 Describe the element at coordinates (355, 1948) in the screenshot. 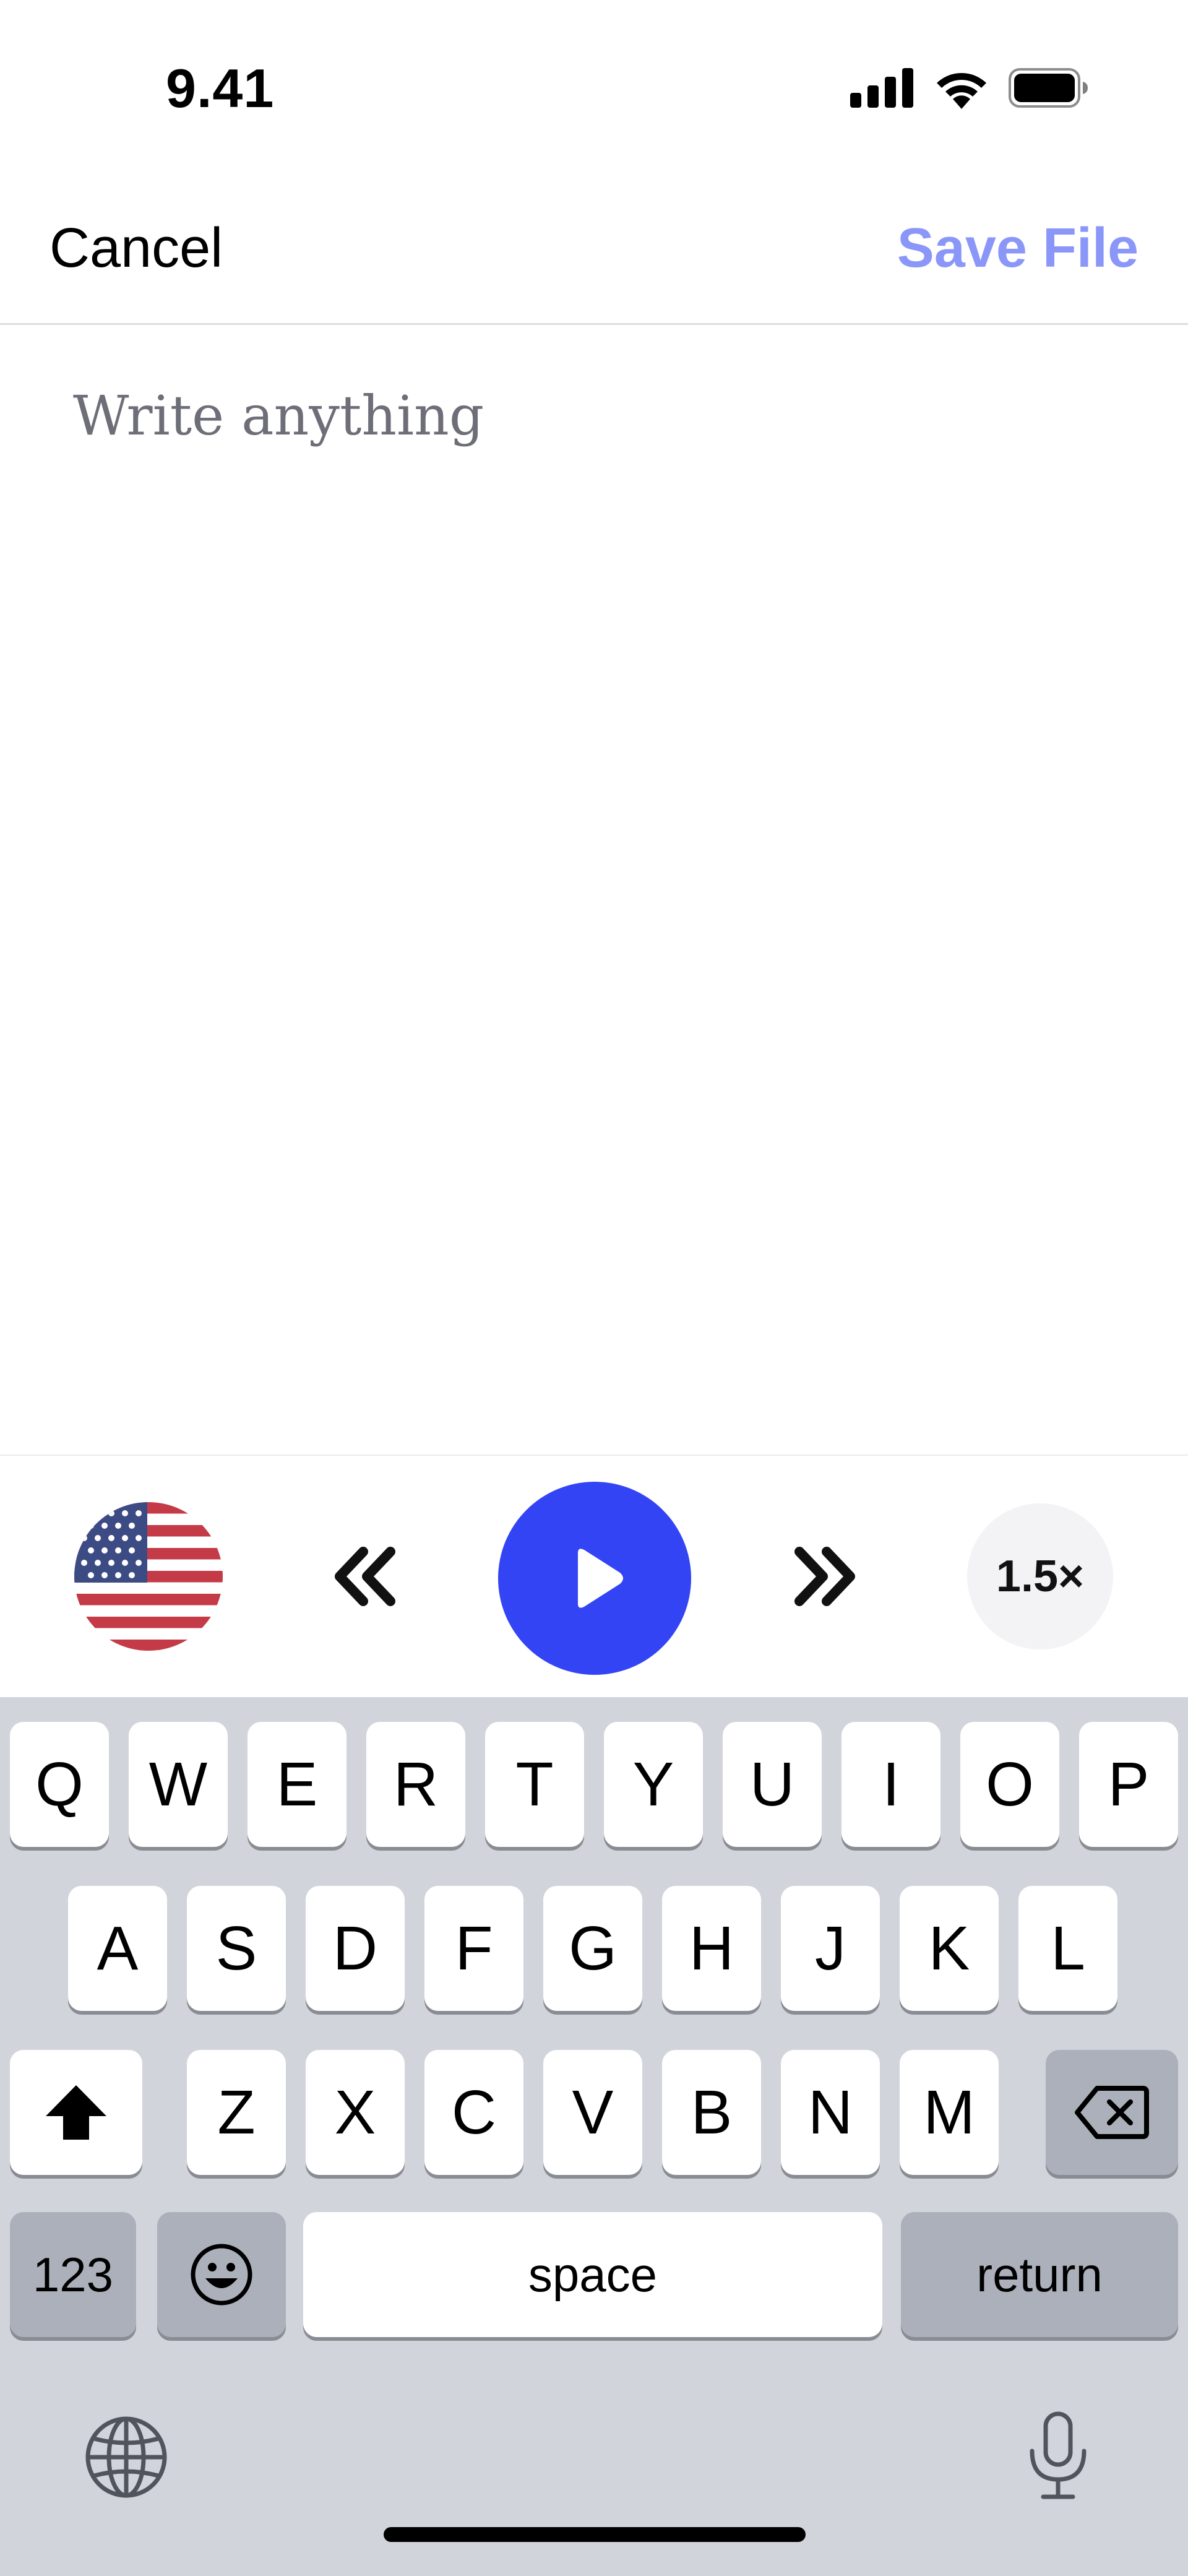

I see `key-d: D` at that location.